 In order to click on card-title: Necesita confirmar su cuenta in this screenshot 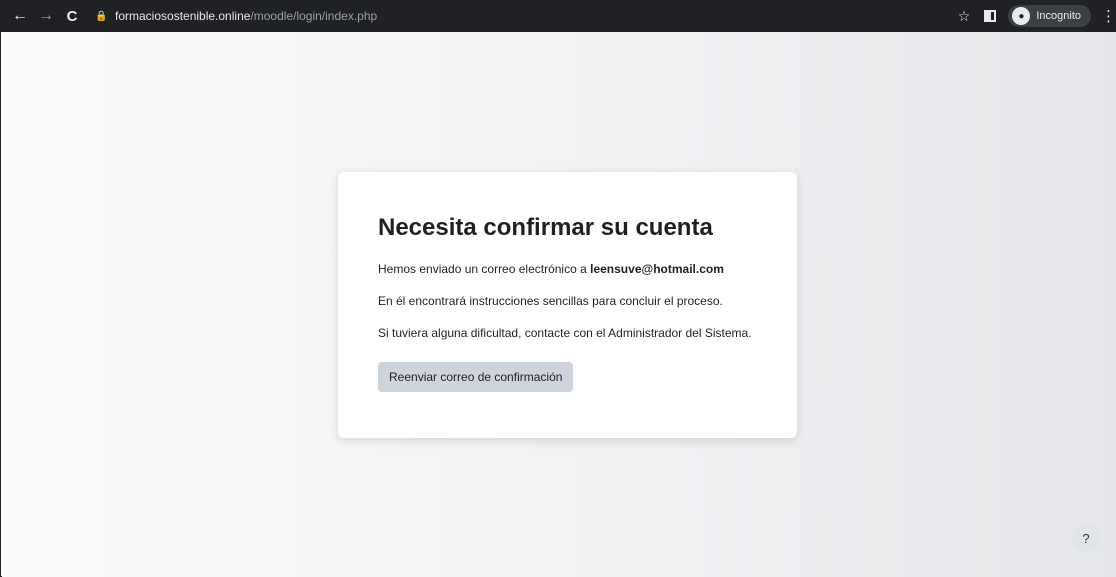, I will do `click(545, 227)`.